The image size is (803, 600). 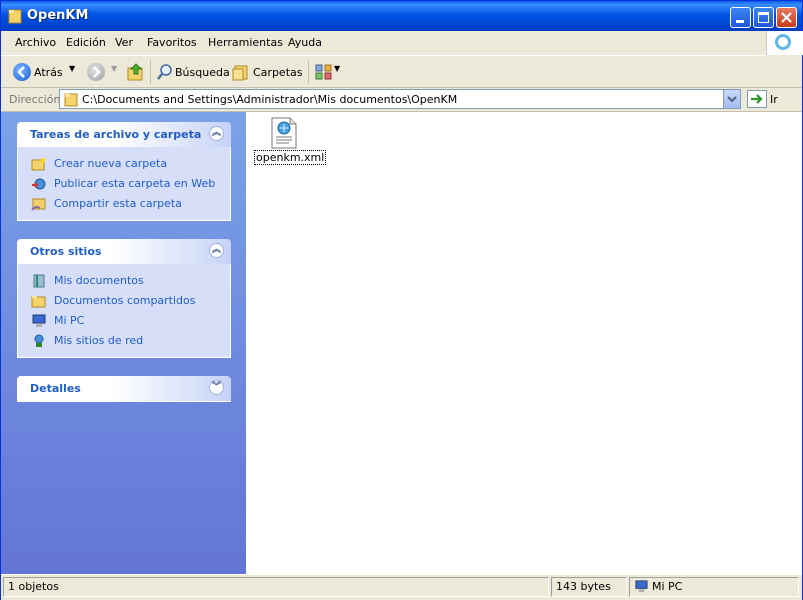 I want to click on folders-button: Carpetas, so click(x=267, y=72).